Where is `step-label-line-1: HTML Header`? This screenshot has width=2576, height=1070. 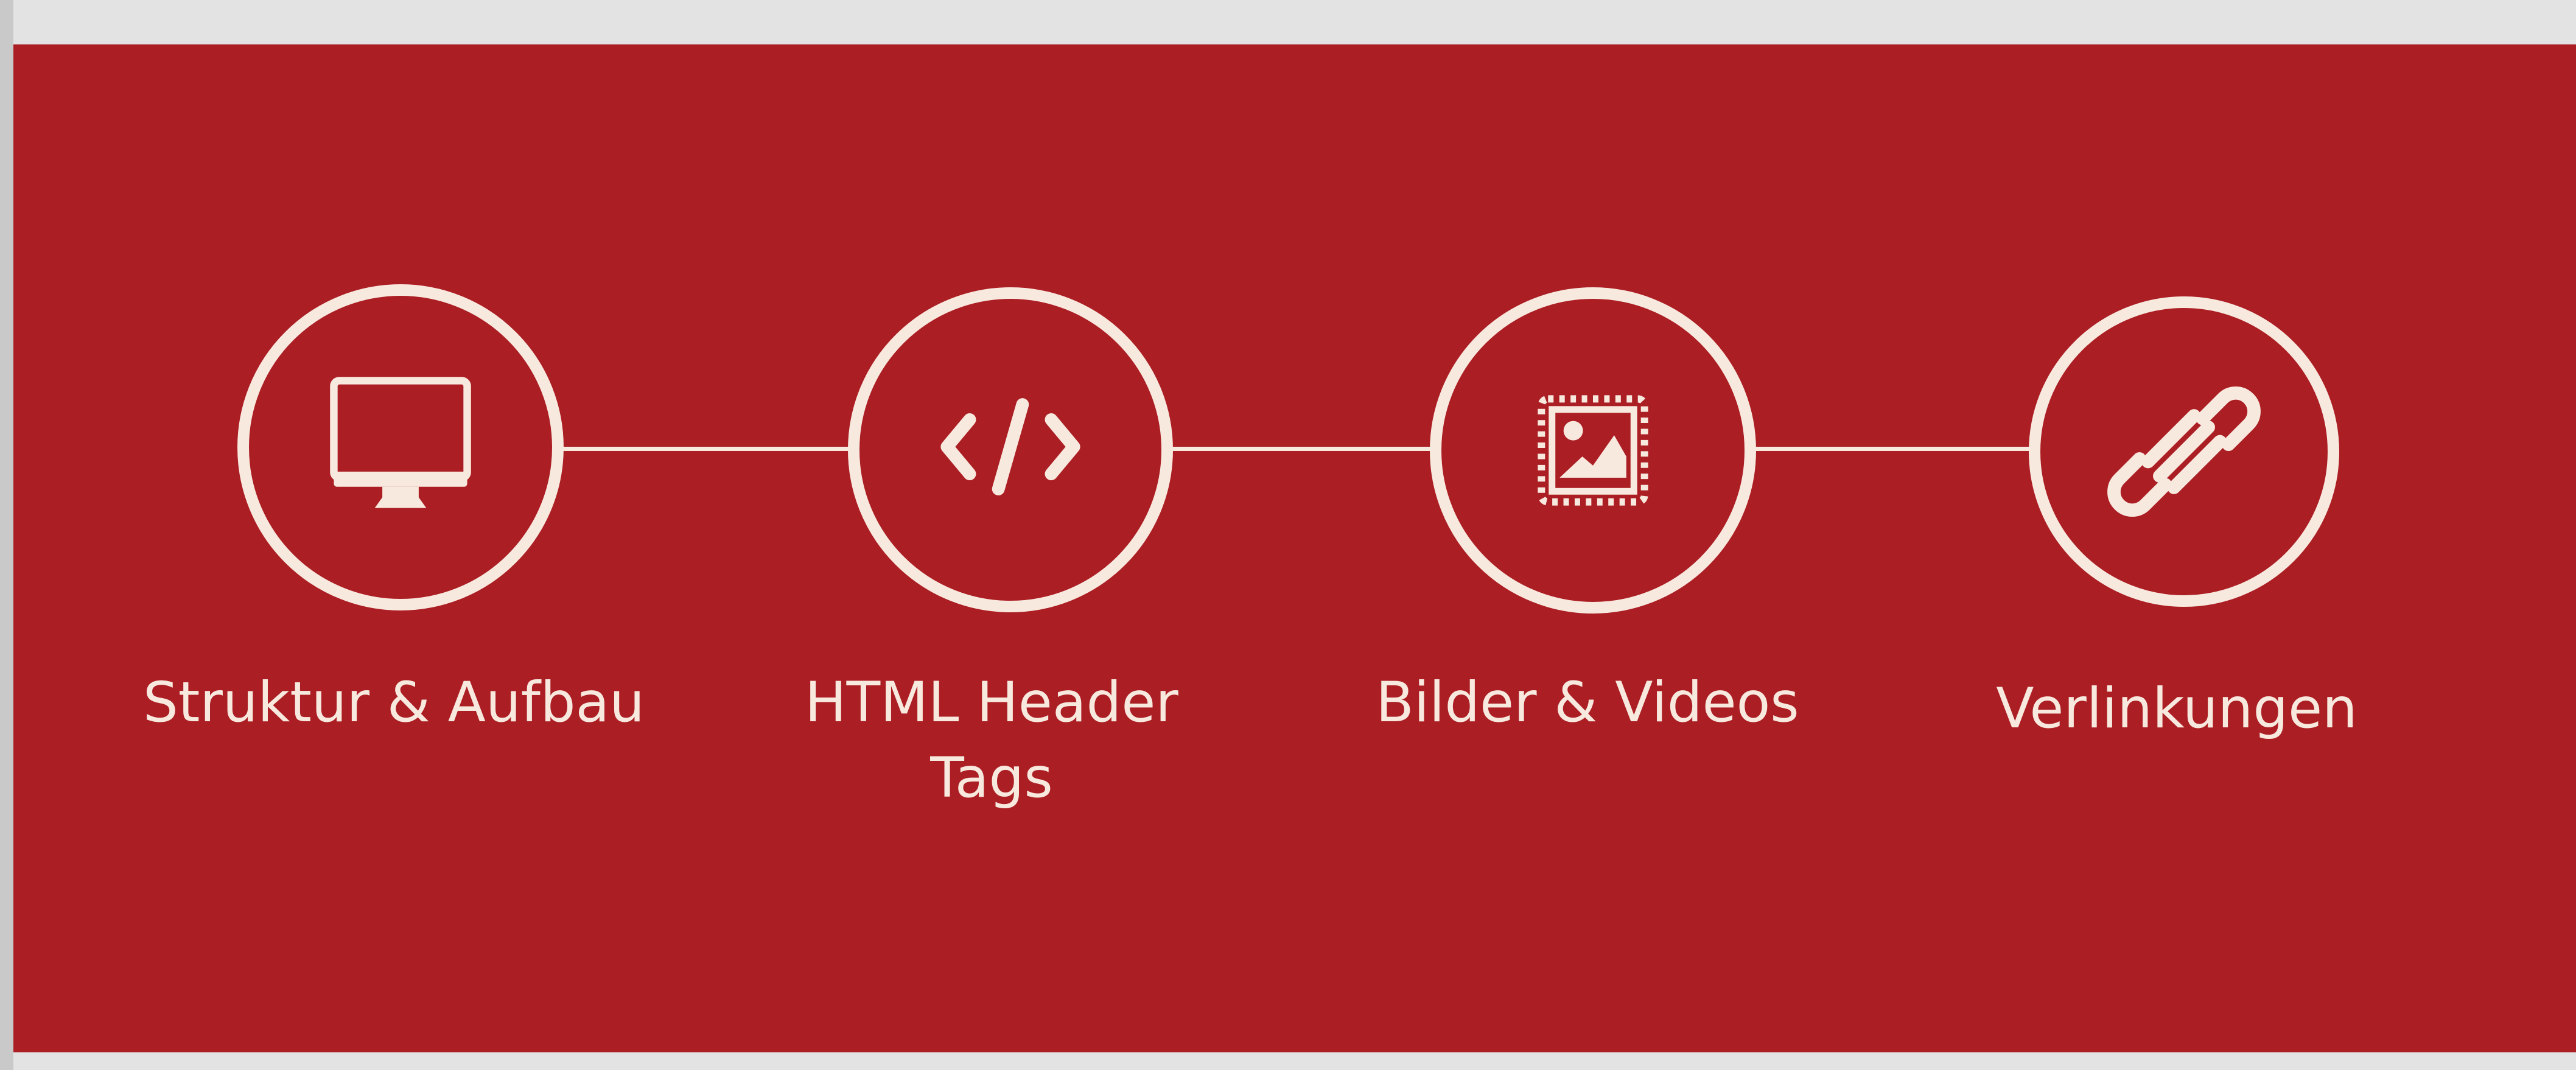 step-label-line-1: HTML Header is located at coordinates (991, 703).